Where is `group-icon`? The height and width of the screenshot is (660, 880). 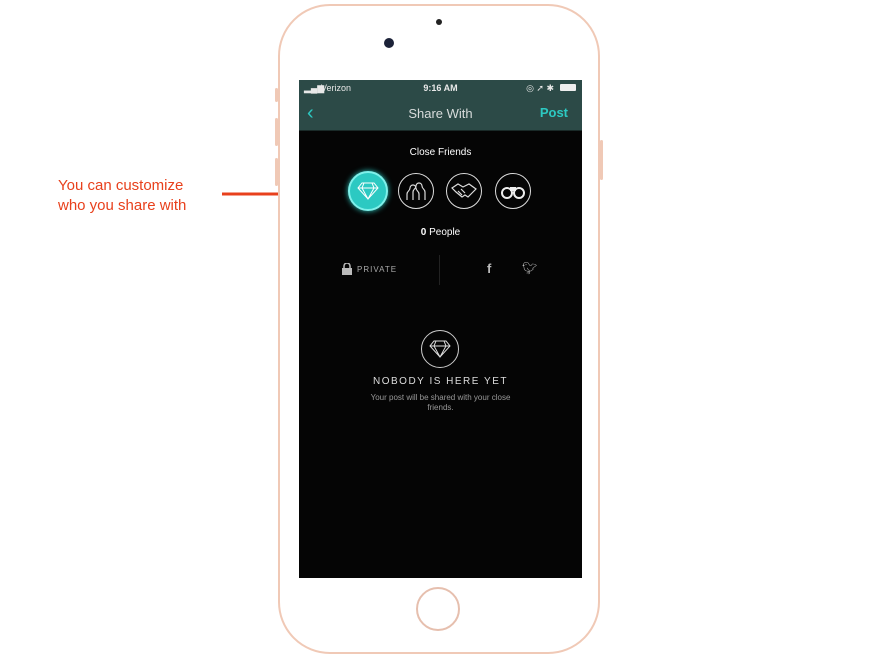
group-icon is located at coordinates (416, 191).